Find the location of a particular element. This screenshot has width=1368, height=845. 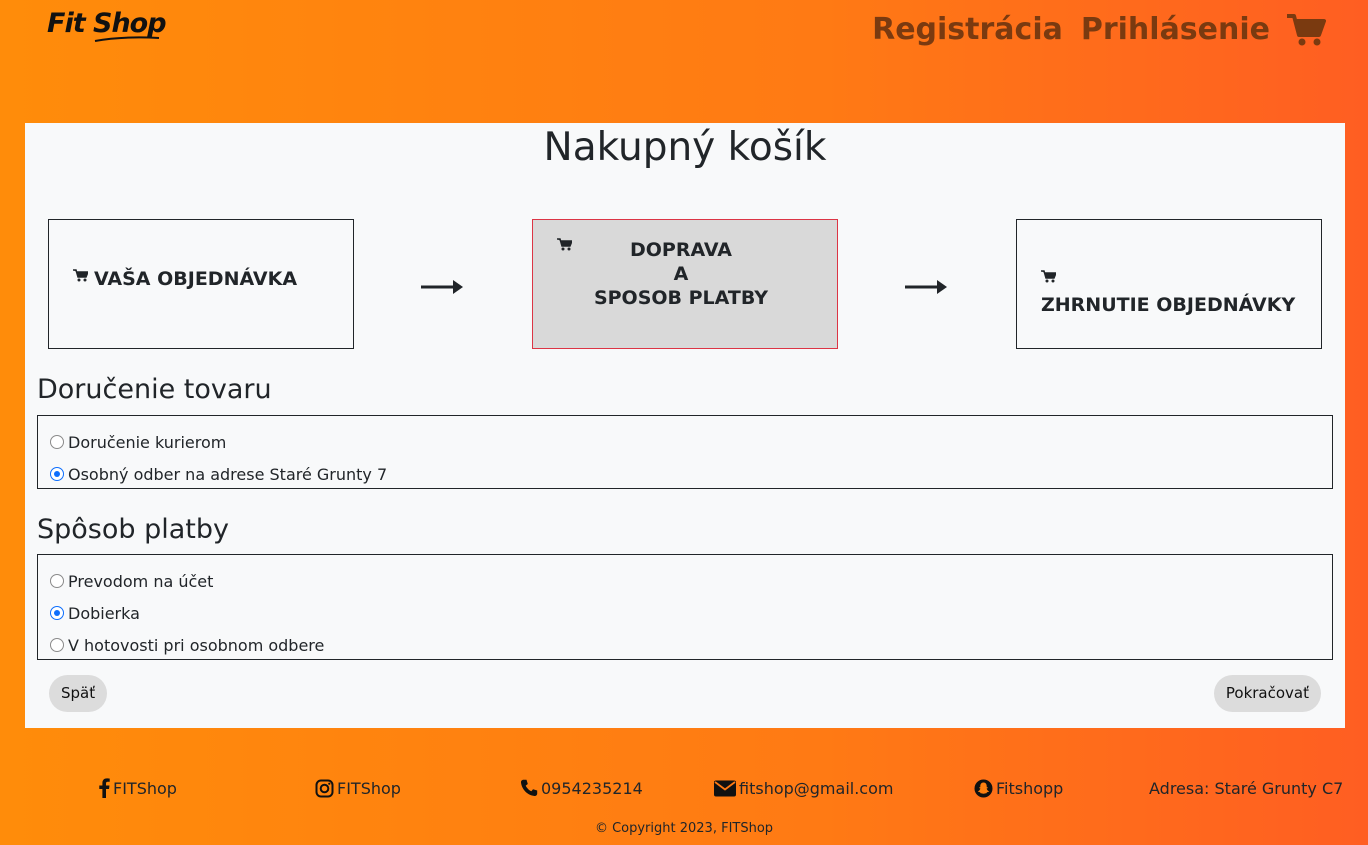

footer-address-label: Adresa: Staré Grunty C7 is located at coordinates (1246, 788).